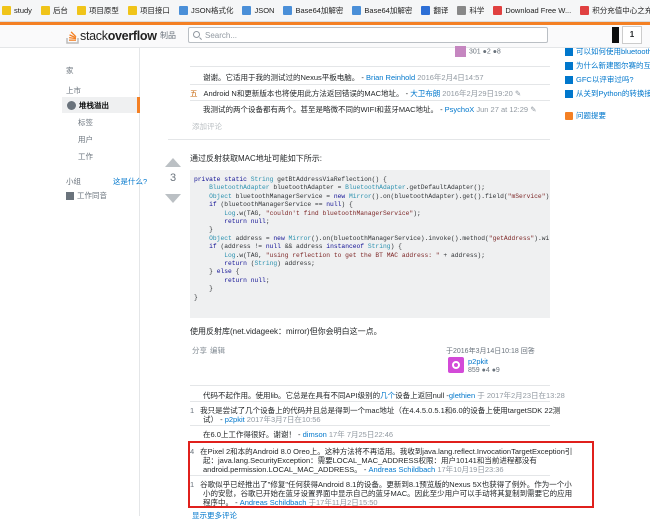 This screenshot has width=650, height=521. I want to click on edit-link: 编辑, so click(217, 350).